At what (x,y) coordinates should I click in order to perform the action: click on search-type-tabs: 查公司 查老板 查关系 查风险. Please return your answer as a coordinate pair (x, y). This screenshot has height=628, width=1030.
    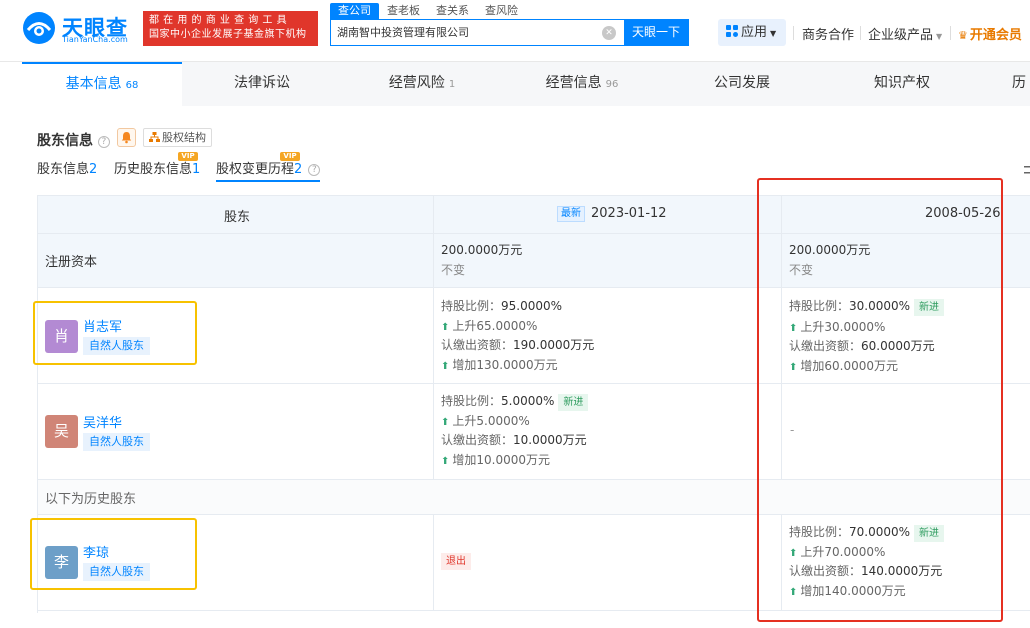
    Looking at the image, I should click on (428, 11).